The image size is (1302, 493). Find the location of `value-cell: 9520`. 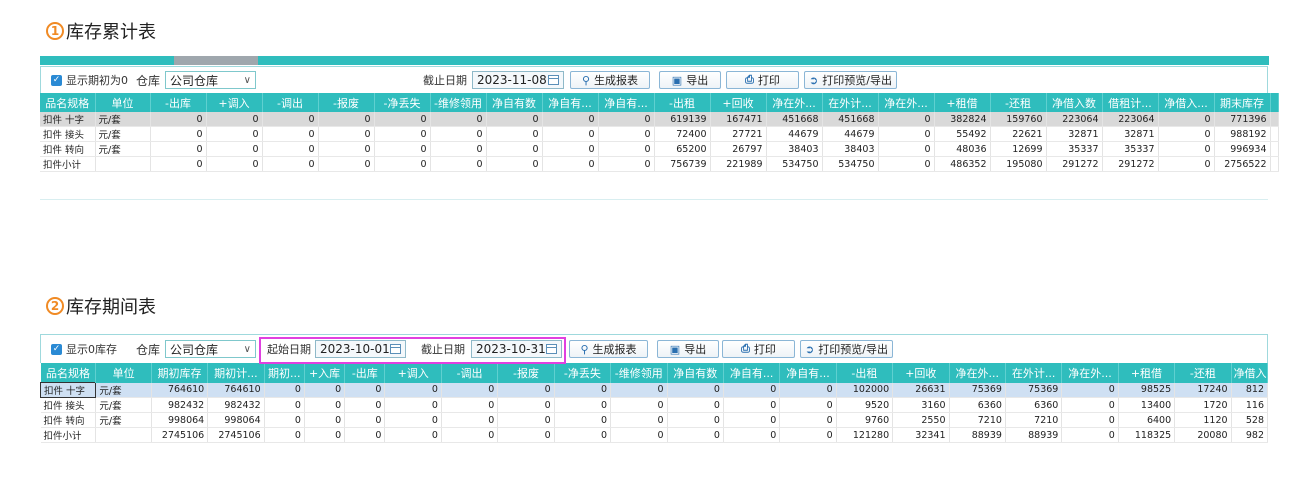

value-cell: 9520 is located at coordinates (865, 405).